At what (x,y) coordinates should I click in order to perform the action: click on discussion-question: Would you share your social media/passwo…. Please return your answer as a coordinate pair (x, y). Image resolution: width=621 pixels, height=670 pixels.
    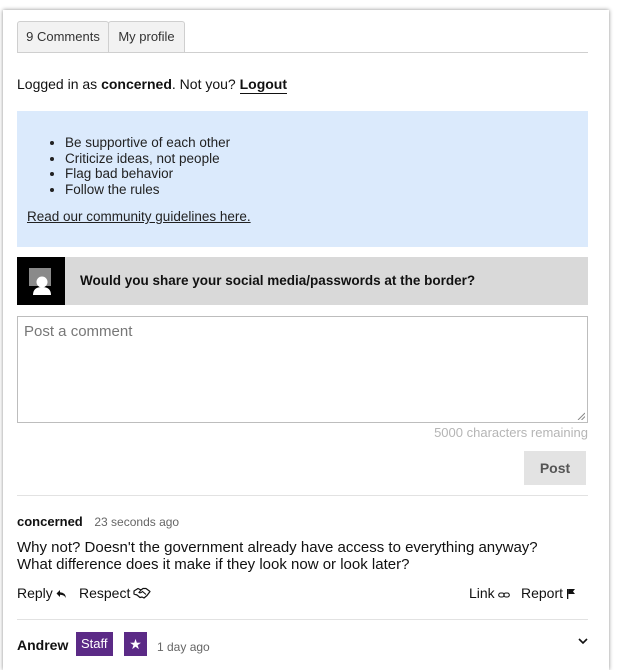
    Looking at the image, I should click on (302, 281).